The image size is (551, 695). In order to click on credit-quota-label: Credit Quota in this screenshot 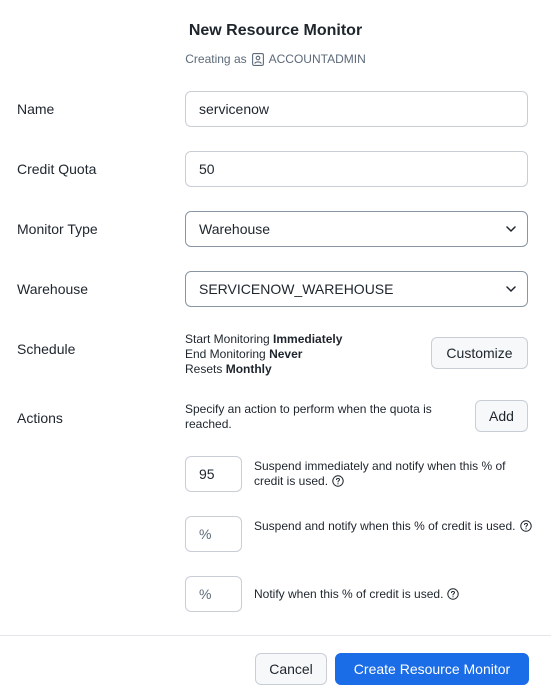, I will do `click(57, 169)`.